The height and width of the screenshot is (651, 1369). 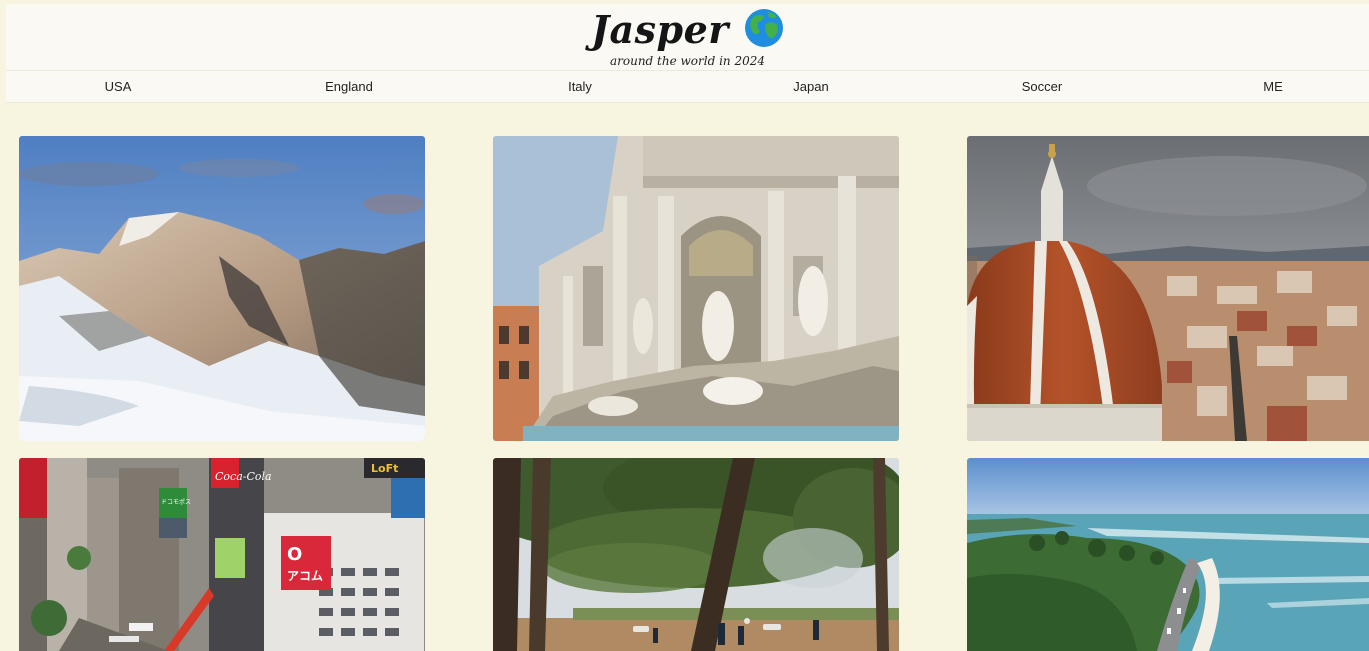 What do you see at coordinates (687, 61) in the screenshot?
I see `site-subtitle: around the world in 2024` at bounding box center [687, 61].